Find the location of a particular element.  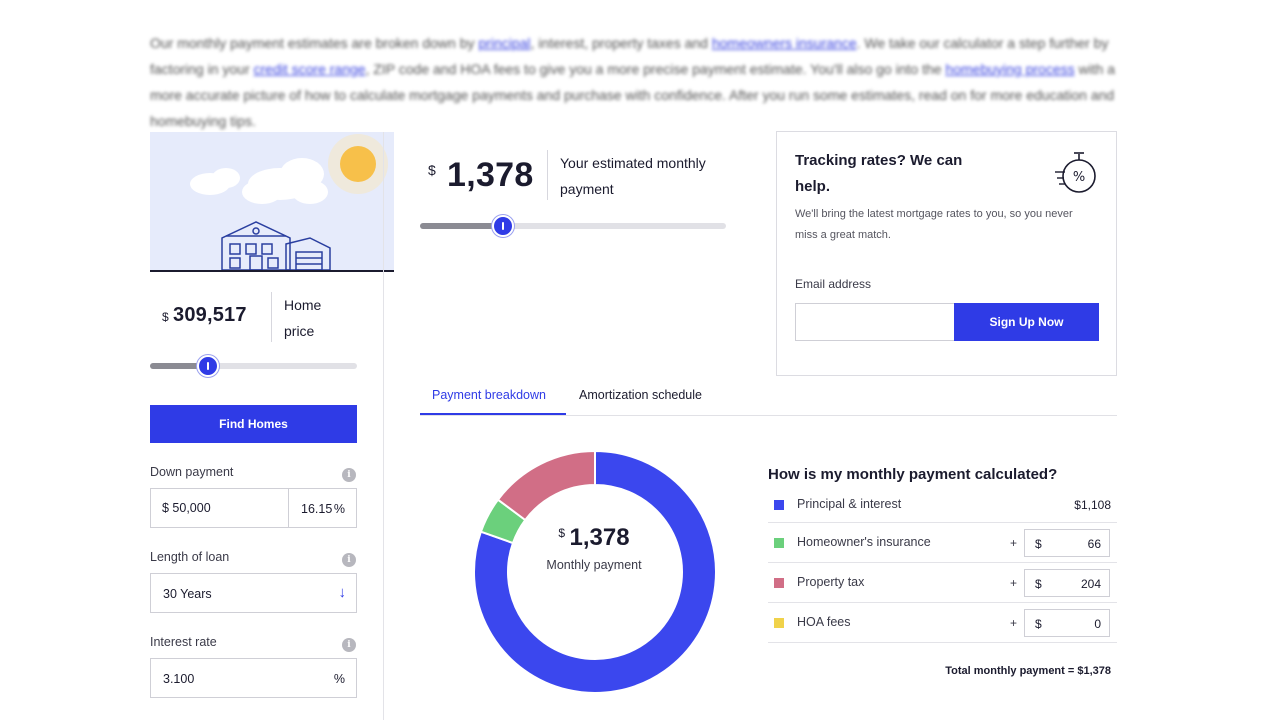

intro-text: , interest, property taxes and is located at coordinates (621, 43).